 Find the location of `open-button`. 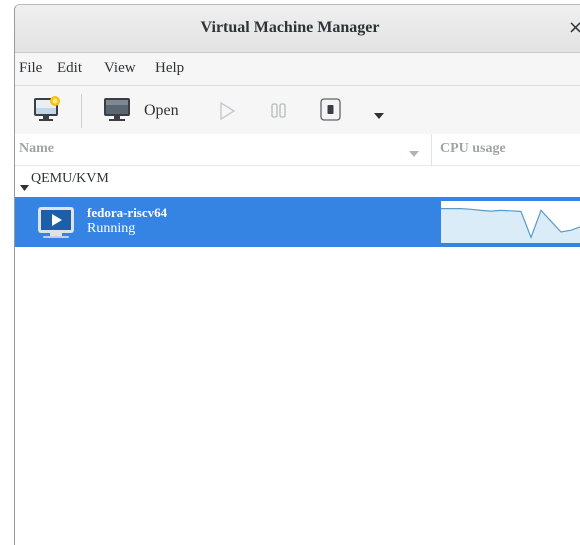

open-button is located at coordinates (118, 112).